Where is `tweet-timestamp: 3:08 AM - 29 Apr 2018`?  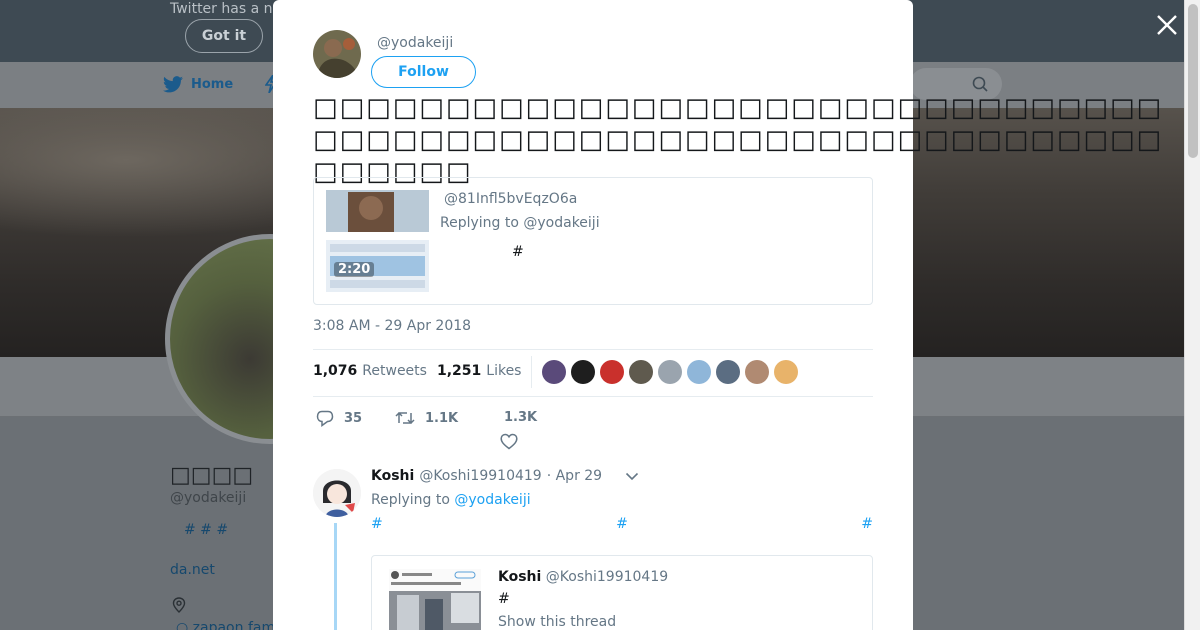 tweet-timestamp: 3:08 AM - 29 Apr 2018 is located at coordinates (392, 326).